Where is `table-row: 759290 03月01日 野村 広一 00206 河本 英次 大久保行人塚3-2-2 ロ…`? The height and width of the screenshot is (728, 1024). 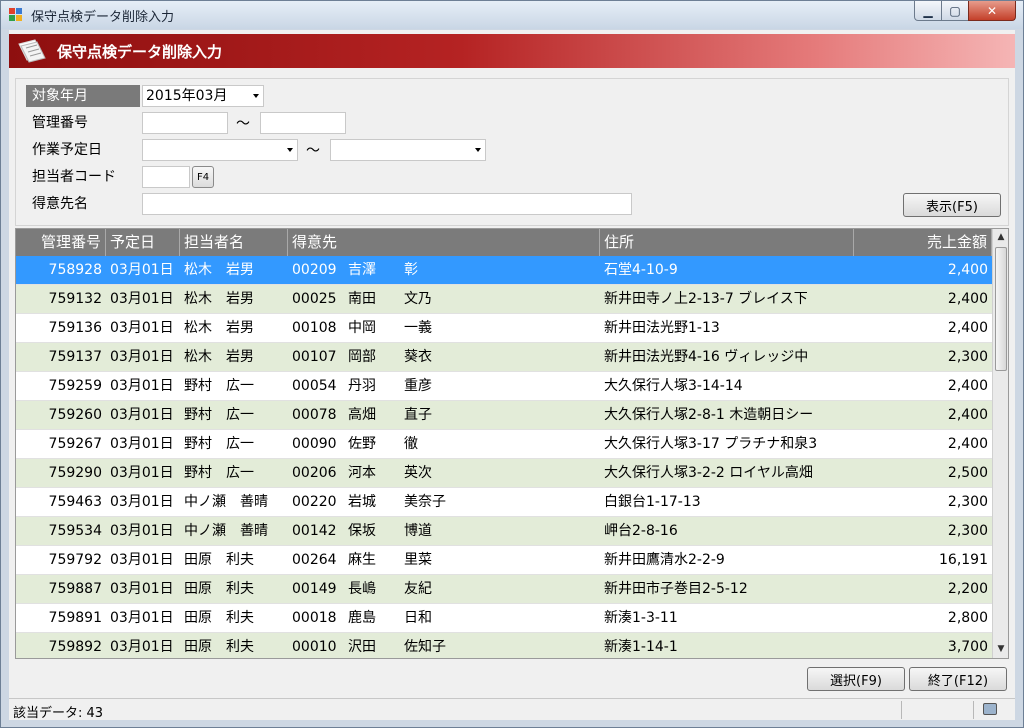 table-row: 759290 03月01日 野村 広一 00206 河本 英次 大久保行人塚3-2-2 ロ… is located at coordinates (504, 473).